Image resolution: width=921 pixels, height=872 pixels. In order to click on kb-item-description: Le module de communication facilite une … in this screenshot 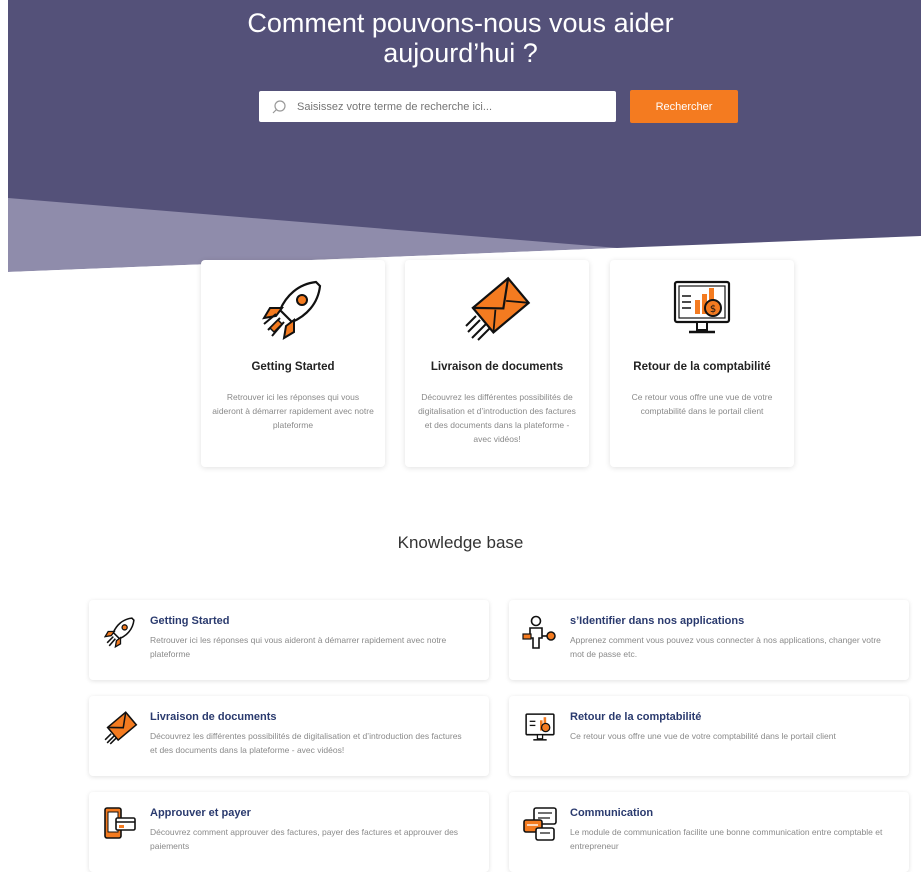, I will do `click(726, 839)`.